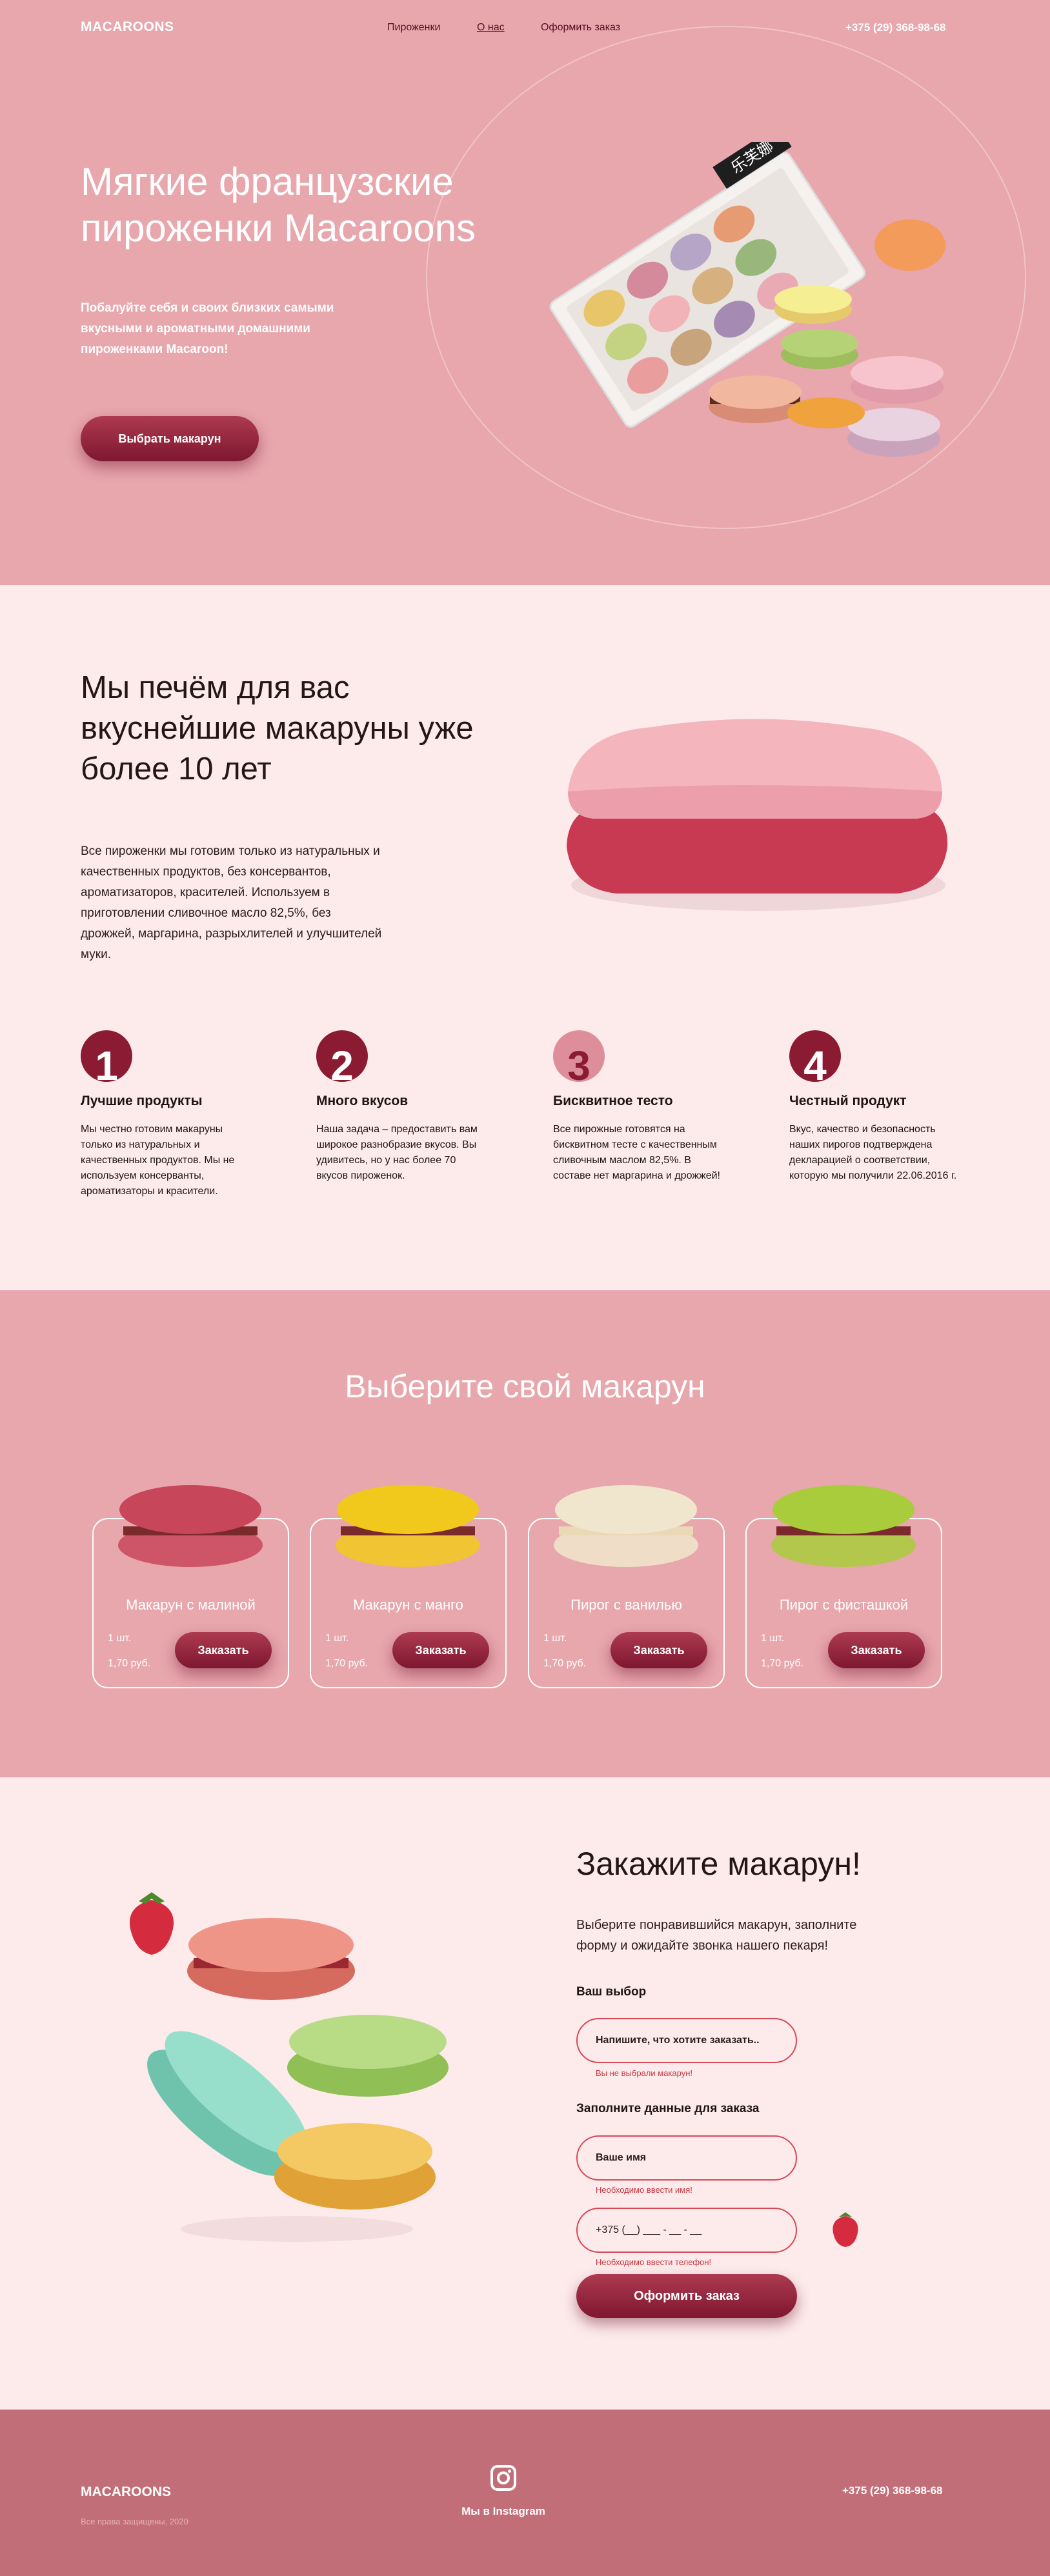  What do you see at coordinates (815, 1056) in the screenshot?
I see `feature-number-badge: 4` at bounding box center [815, 1056].